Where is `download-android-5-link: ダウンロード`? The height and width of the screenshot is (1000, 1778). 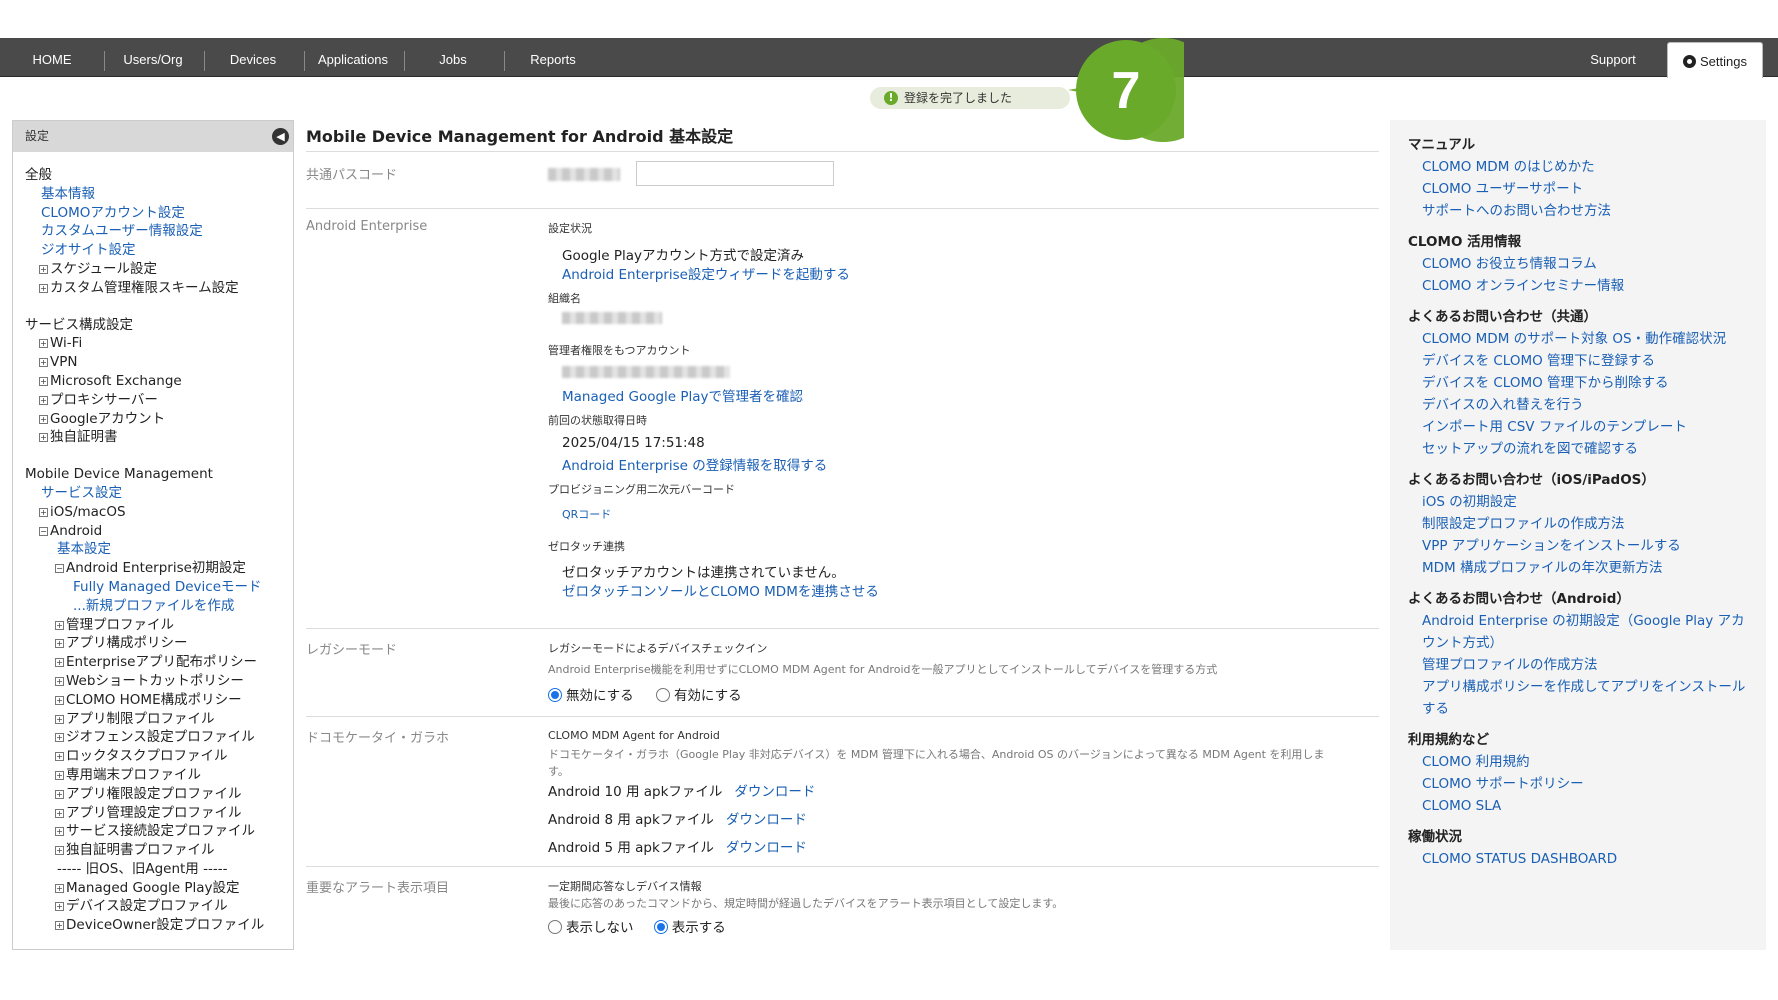 download-android-5-link: ダウンロード is located at coordinates (766, 848).